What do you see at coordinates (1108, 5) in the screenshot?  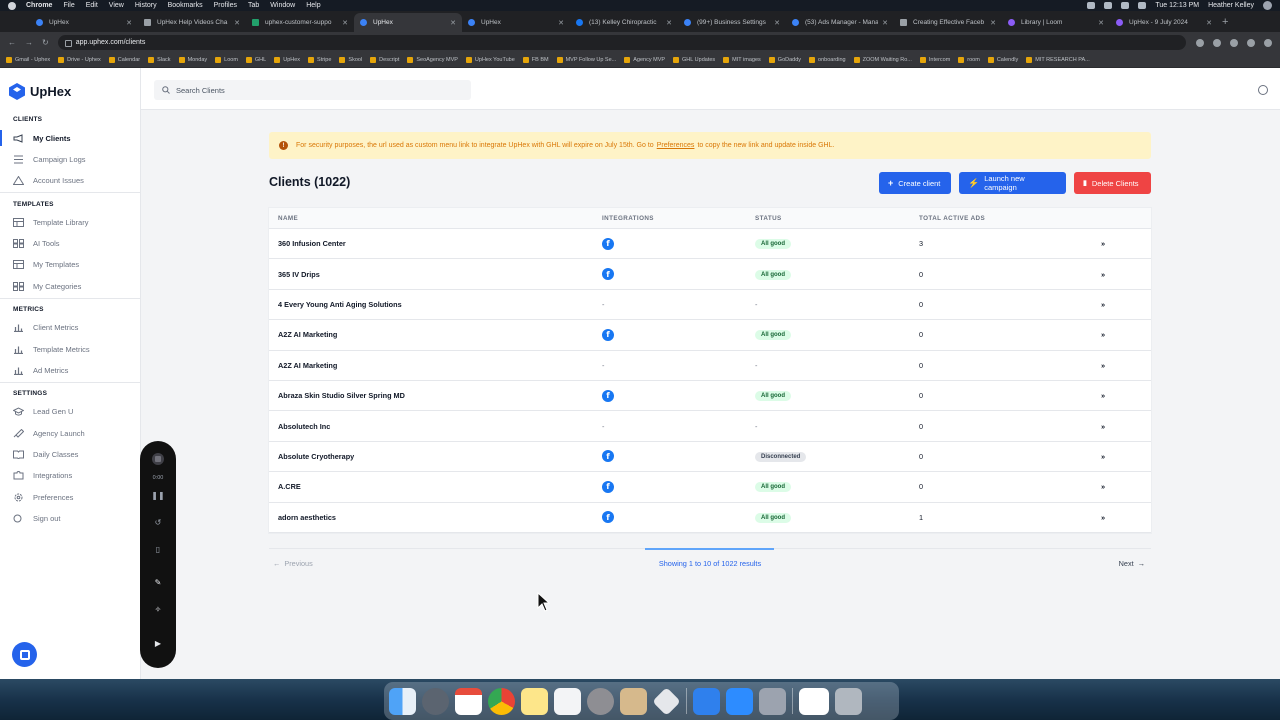 I see `wifi-icon` at bounding box center [1108, 5].